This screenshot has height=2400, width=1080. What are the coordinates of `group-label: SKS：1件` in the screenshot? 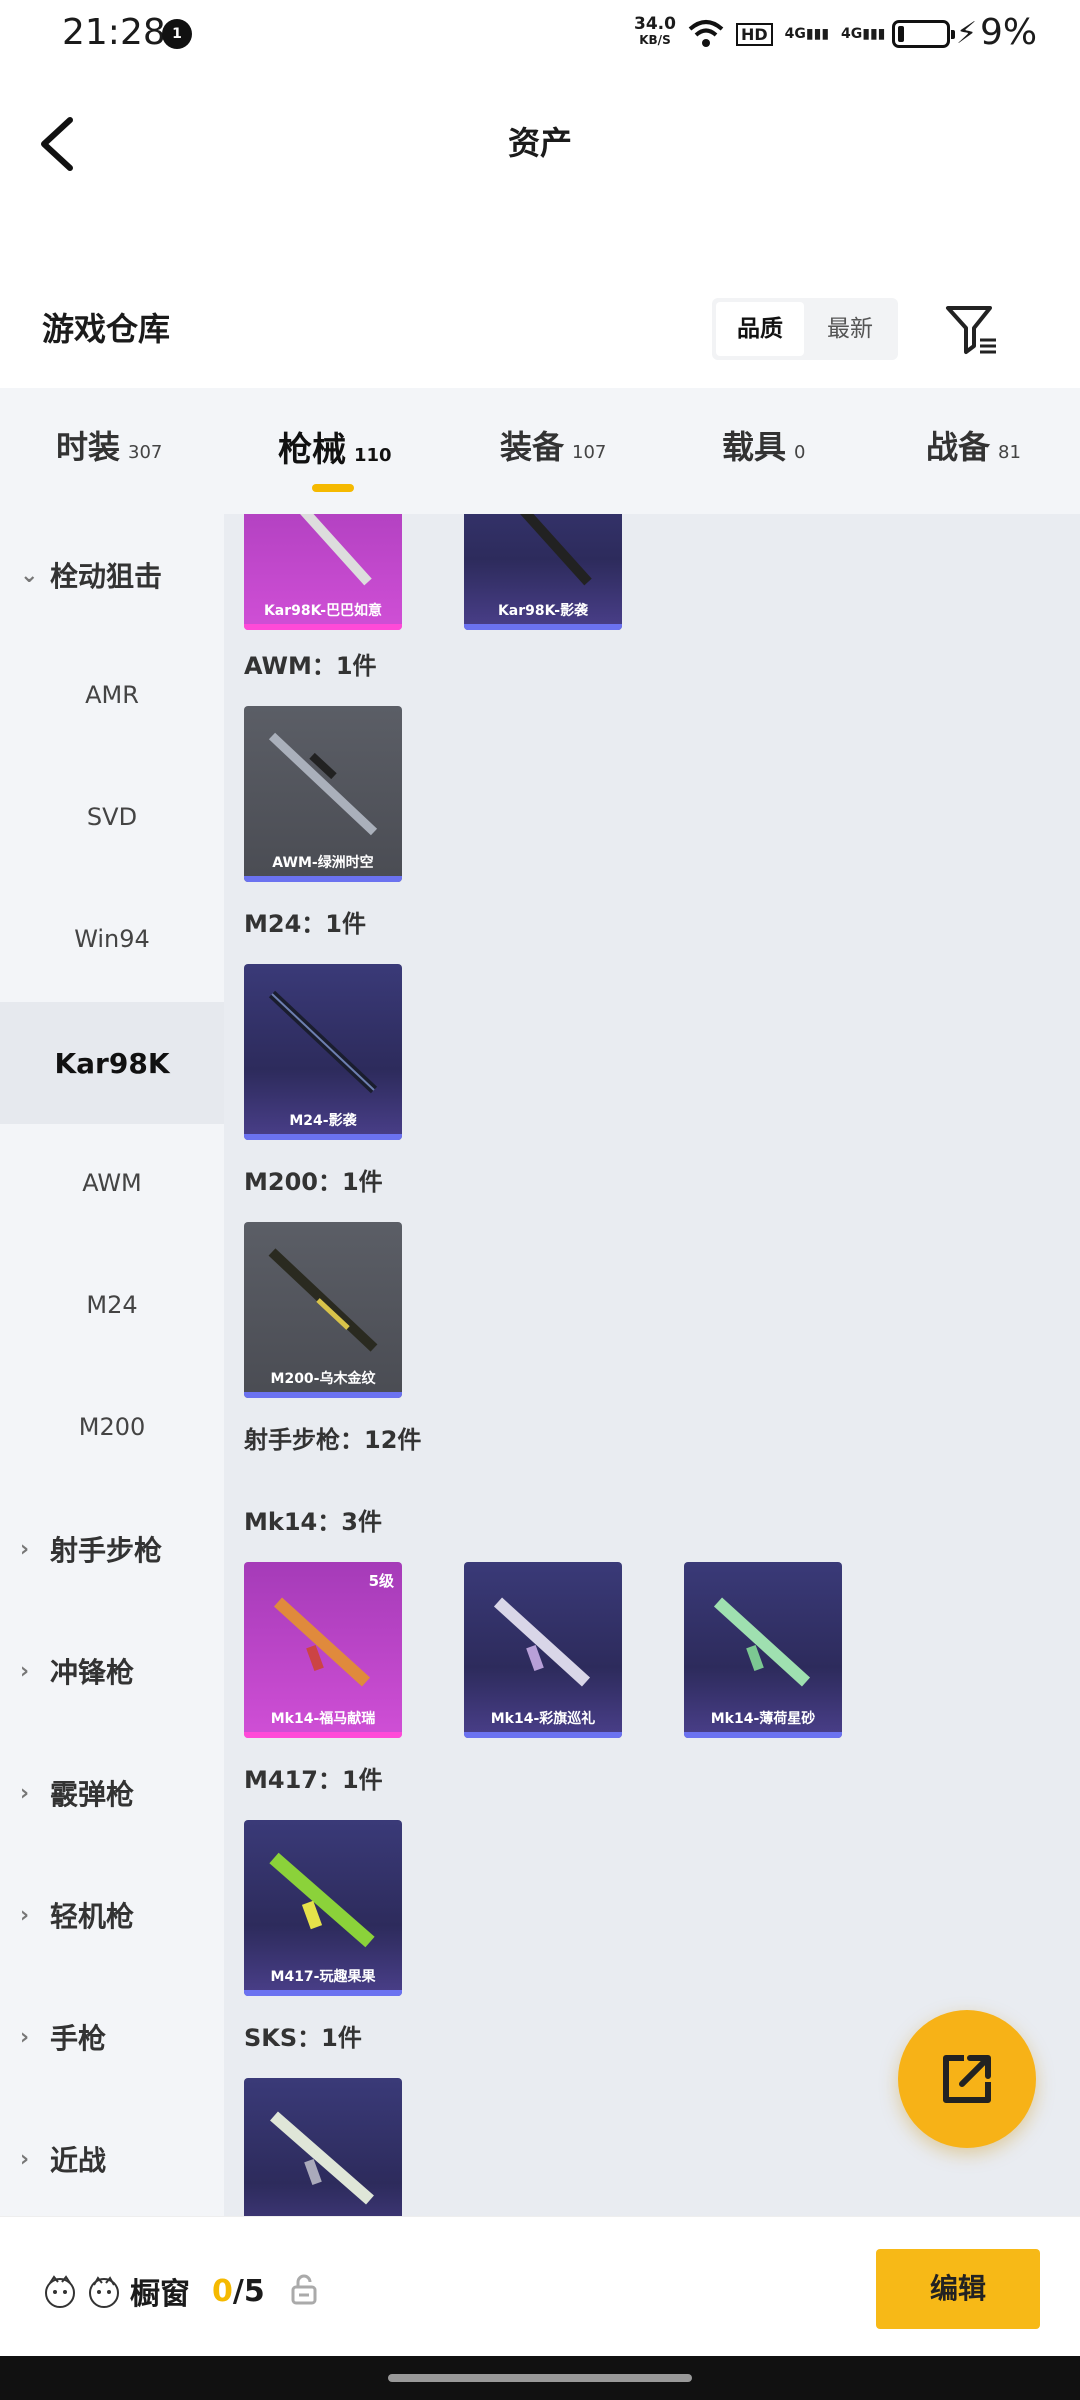 It's located at (303, 2038).